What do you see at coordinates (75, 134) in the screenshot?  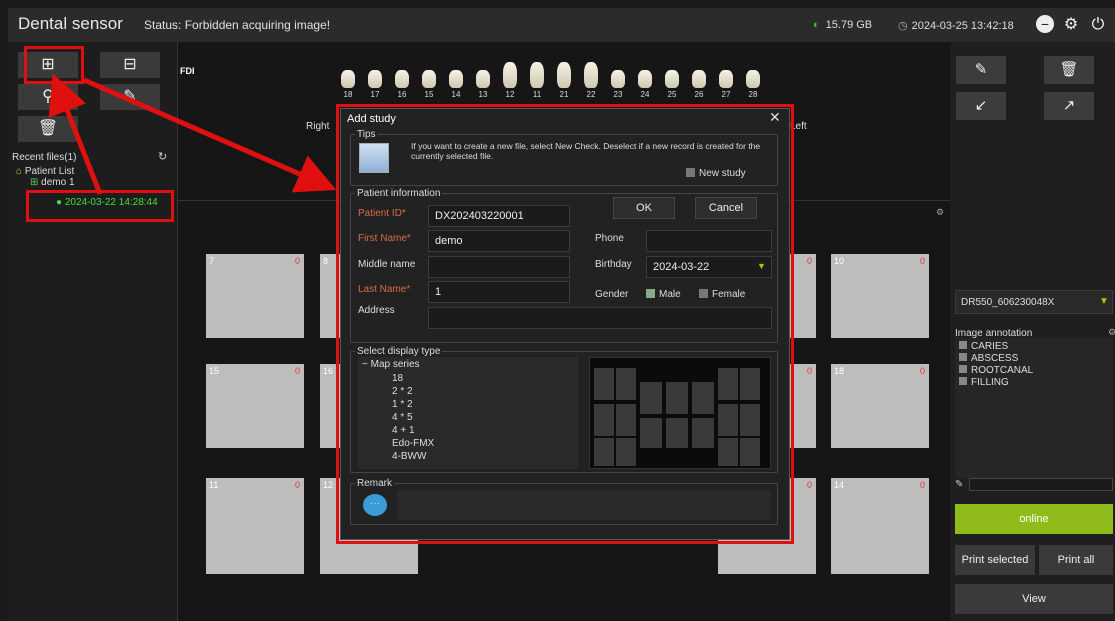 I see `arrow-to-add-button` at bounding box center [75, 134].